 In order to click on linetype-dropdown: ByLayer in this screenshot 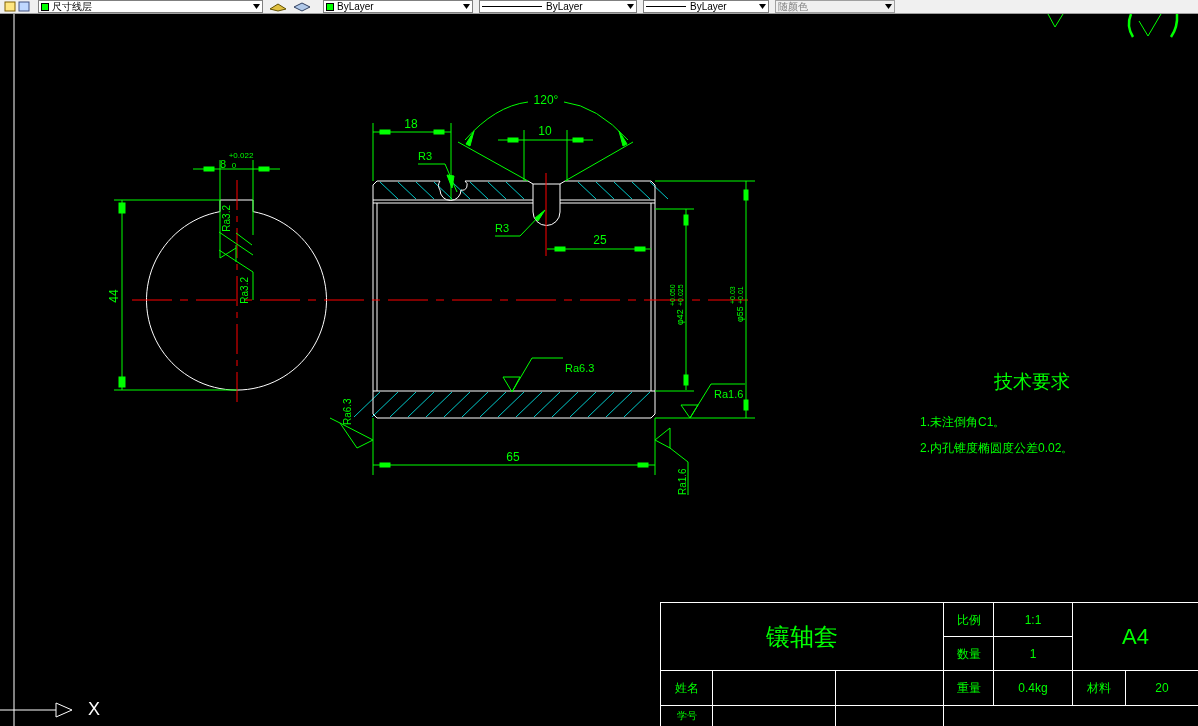, I will do `click(558, 6)`.